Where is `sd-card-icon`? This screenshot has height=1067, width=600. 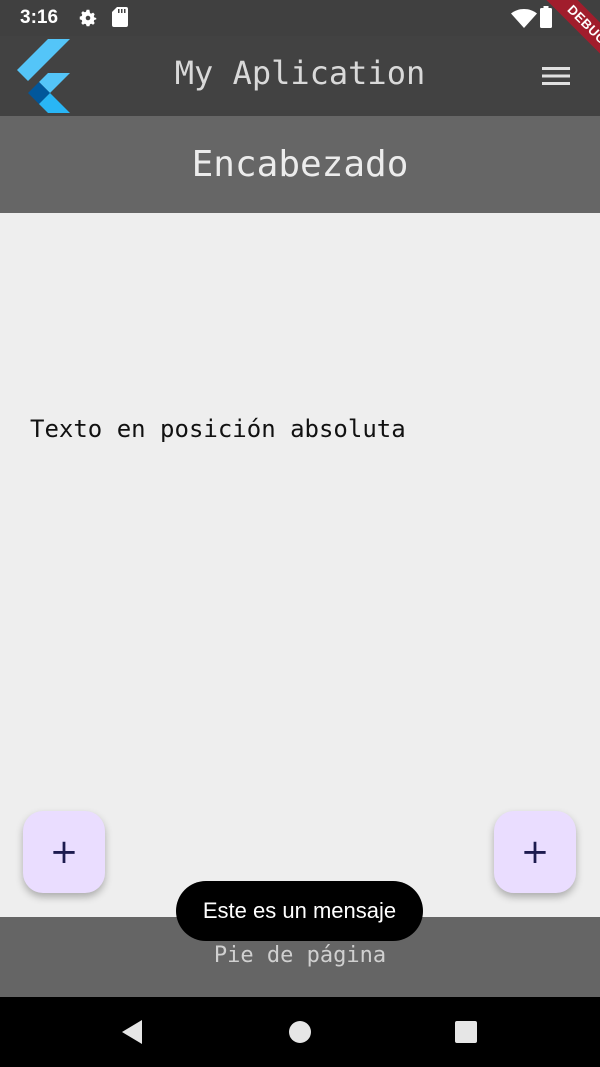 sd-card-icon is located at coordinates (120, 17).